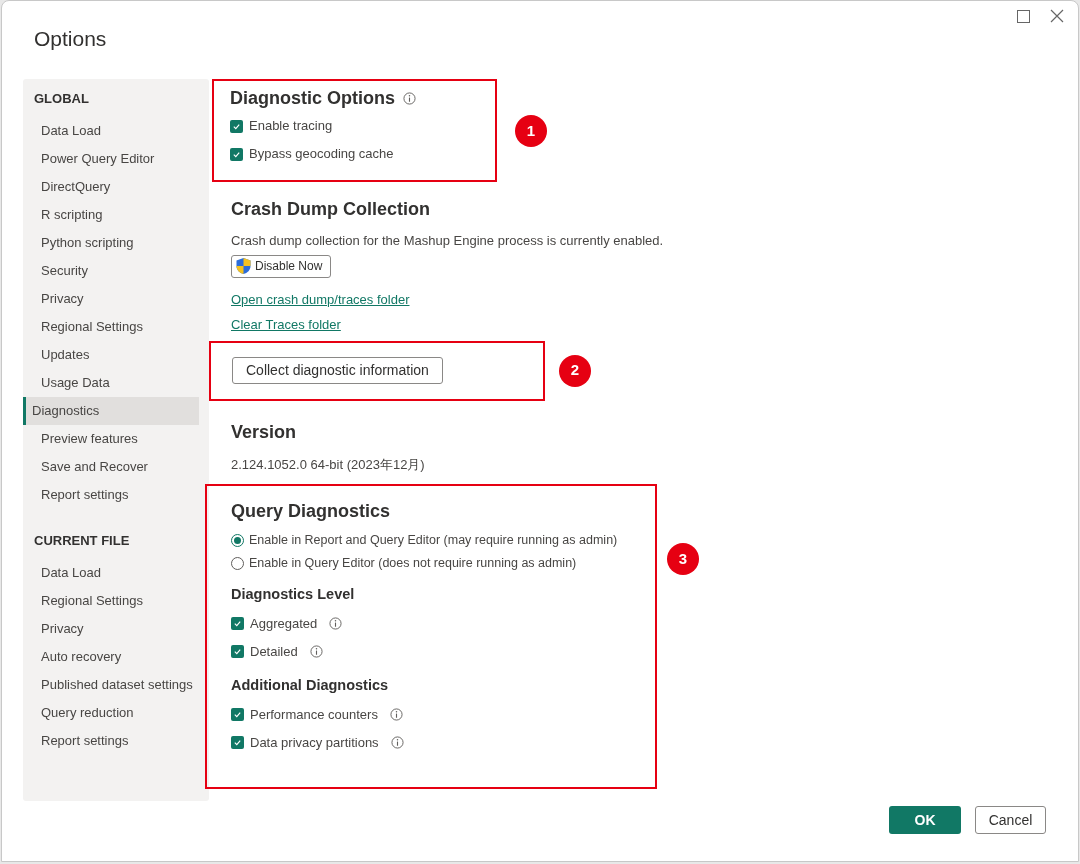  Describe the element at coordinates (683, 559) in the screenshot. I see `callout-badge: 3` at that location.